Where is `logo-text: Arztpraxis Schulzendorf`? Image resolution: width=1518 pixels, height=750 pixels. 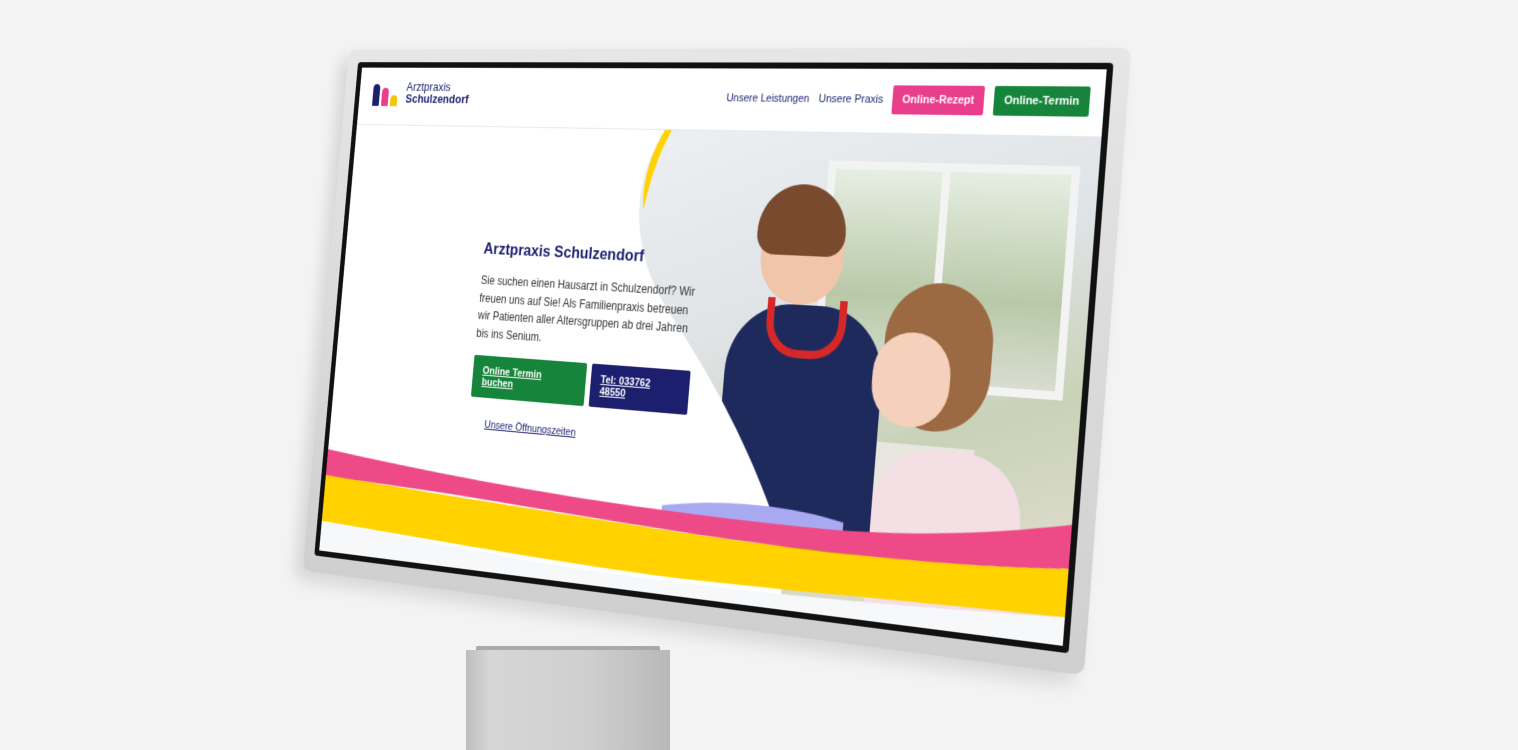 logo-text: Arztpraxis Schulzendorf is located at coordinates (437, 93).